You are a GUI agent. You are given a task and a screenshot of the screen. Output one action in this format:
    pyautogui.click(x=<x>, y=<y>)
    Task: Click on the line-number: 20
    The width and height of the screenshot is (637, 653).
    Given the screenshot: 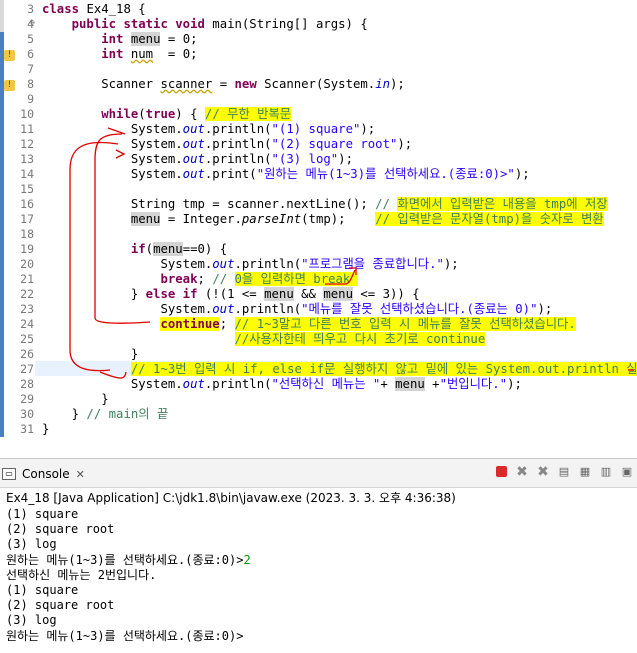 What is the action you would take?
    pyautogui.click(x=27, y=264)
    